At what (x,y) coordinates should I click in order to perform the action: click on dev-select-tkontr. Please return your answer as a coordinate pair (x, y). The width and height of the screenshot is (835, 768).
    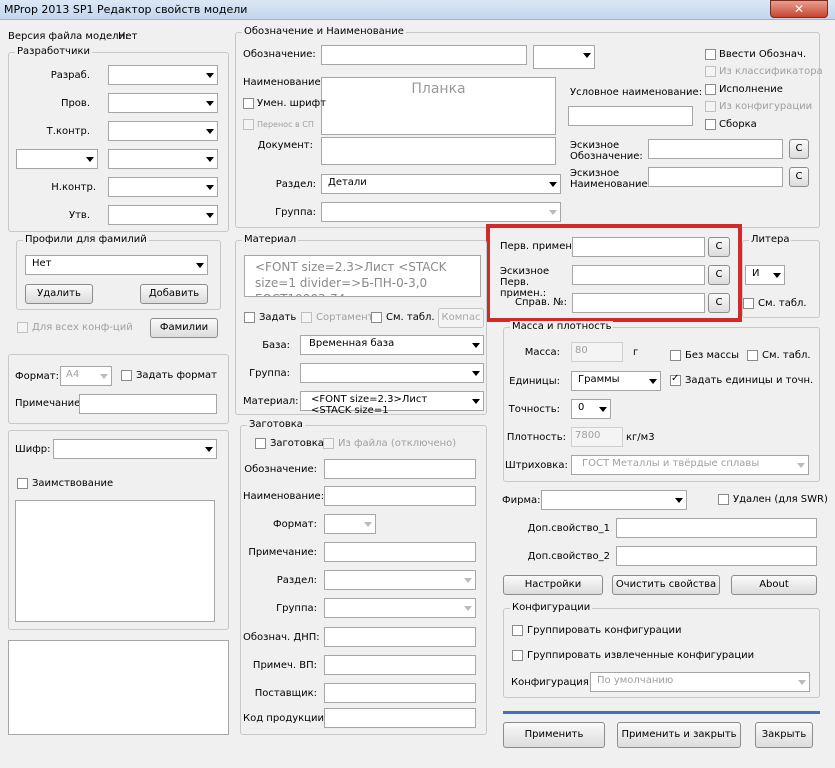
    Looking at the image, I should click on (163, 131).